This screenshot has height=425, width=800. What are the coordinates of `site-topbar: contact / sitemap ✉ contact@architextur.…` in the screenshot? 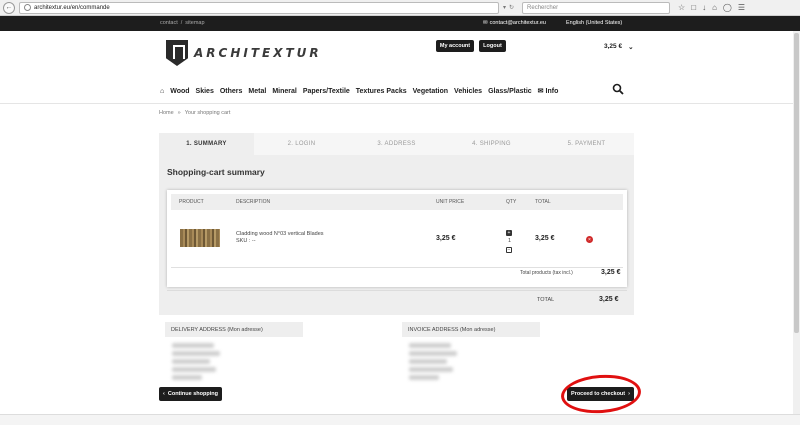 It's located at (400, 23).